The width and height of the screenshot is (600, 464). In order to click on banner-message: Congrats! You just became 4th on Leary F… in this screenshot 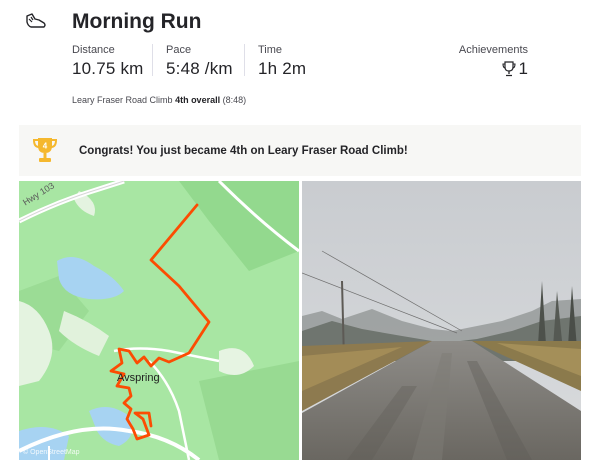, I will do `click(243, 150)`.